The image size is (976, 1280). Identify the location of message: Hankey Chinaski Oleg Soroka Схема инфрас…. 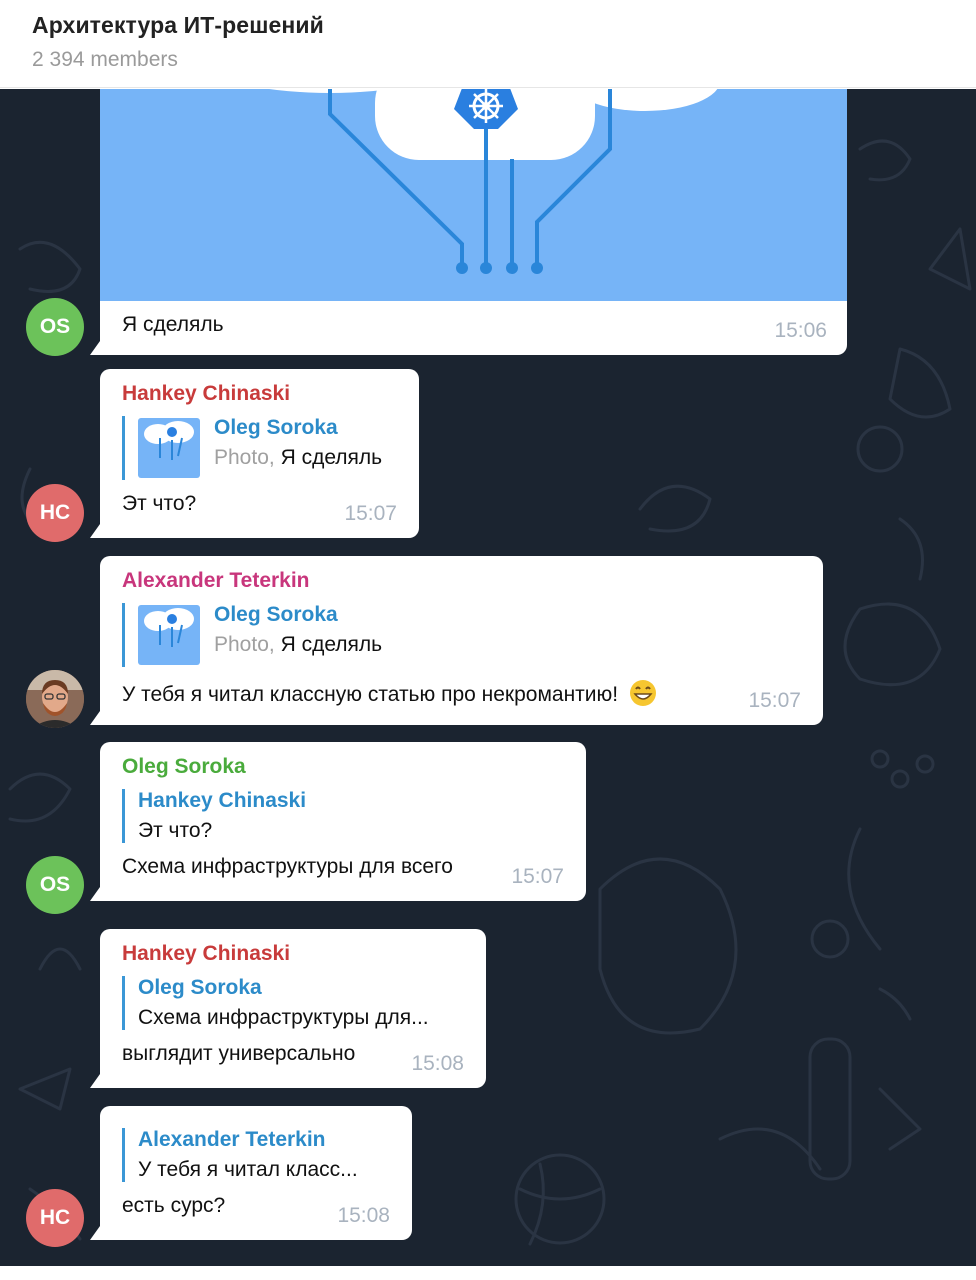
(288, 1008).